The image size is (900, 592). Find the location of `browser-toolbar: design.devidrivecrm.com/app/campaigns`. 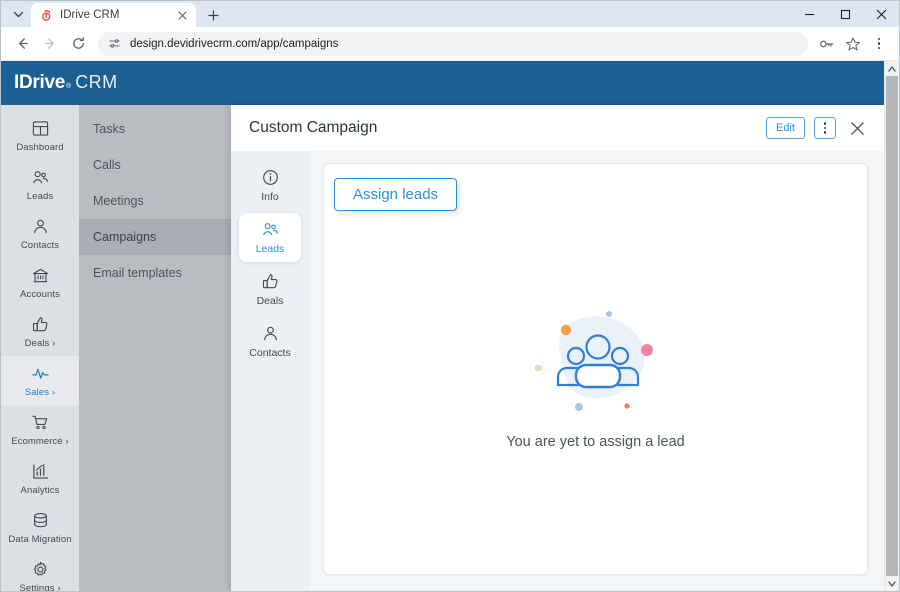

browser-toolbar: design.devidrivecrm.com/app/campaigns is located at coordinates (450, 44).